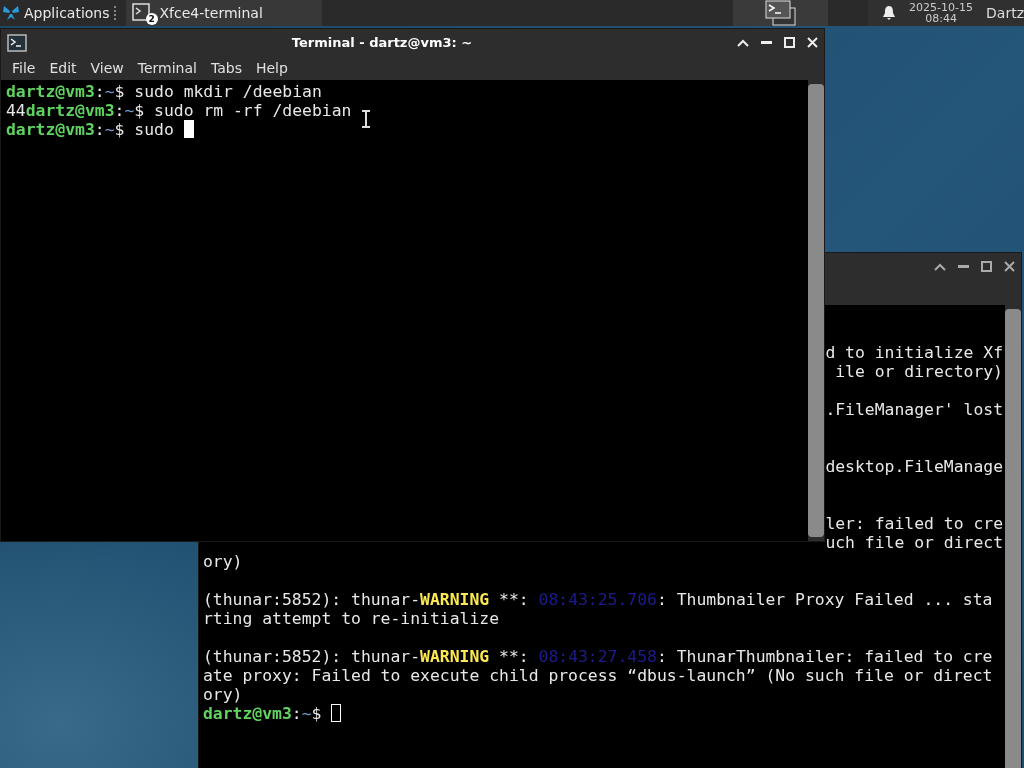  What do you see at coordinates (919, 371) in the screenshot?
I see `terminal-text: ile or directory)` at bounding box center [919, 371].